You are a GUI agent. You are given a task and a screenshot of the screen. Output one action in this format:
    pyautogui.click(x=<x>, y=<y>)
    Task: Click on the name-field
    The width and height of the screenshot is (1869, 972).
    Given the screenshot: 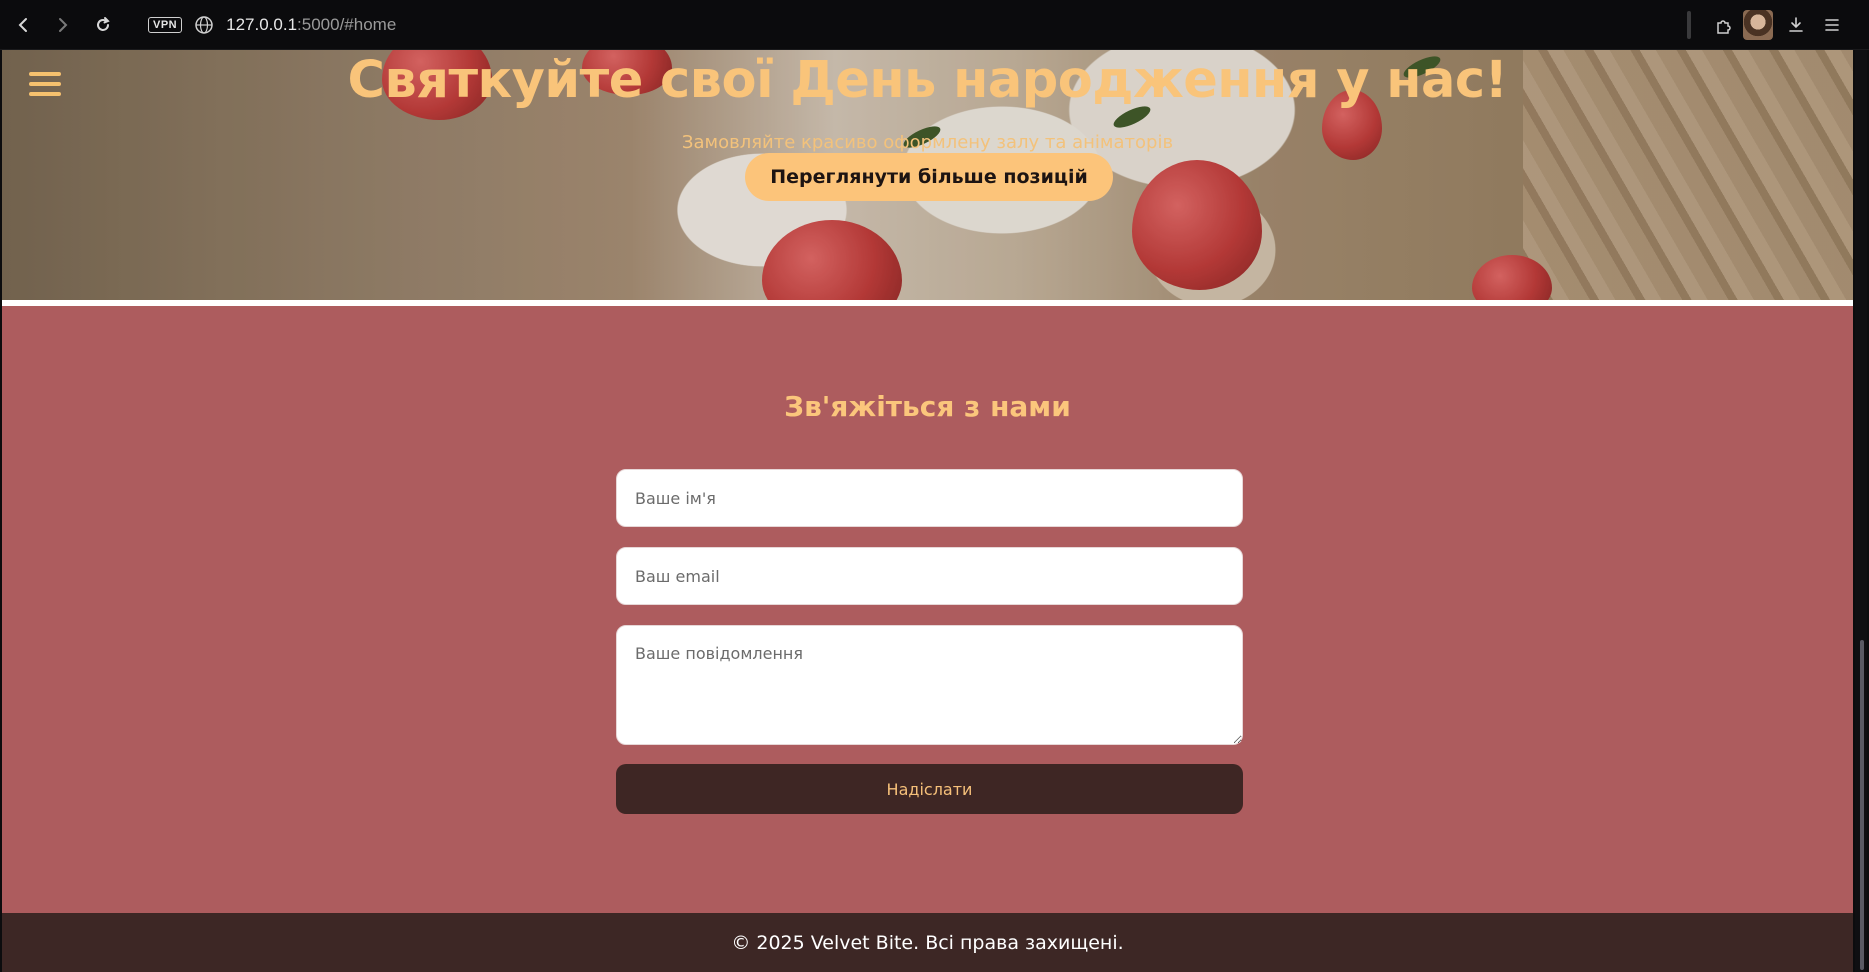 What is the action you would take?
    pyautogui.click(x=929, y=498)
    